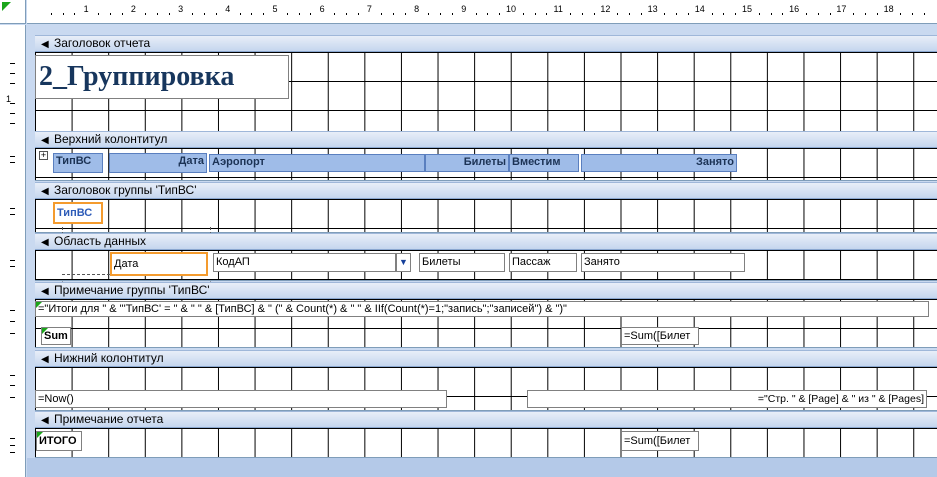  What do you see at coordinates (888, 9) in the screenshot?
I see `ruler-number: 18` at bounding box center [888, 9].